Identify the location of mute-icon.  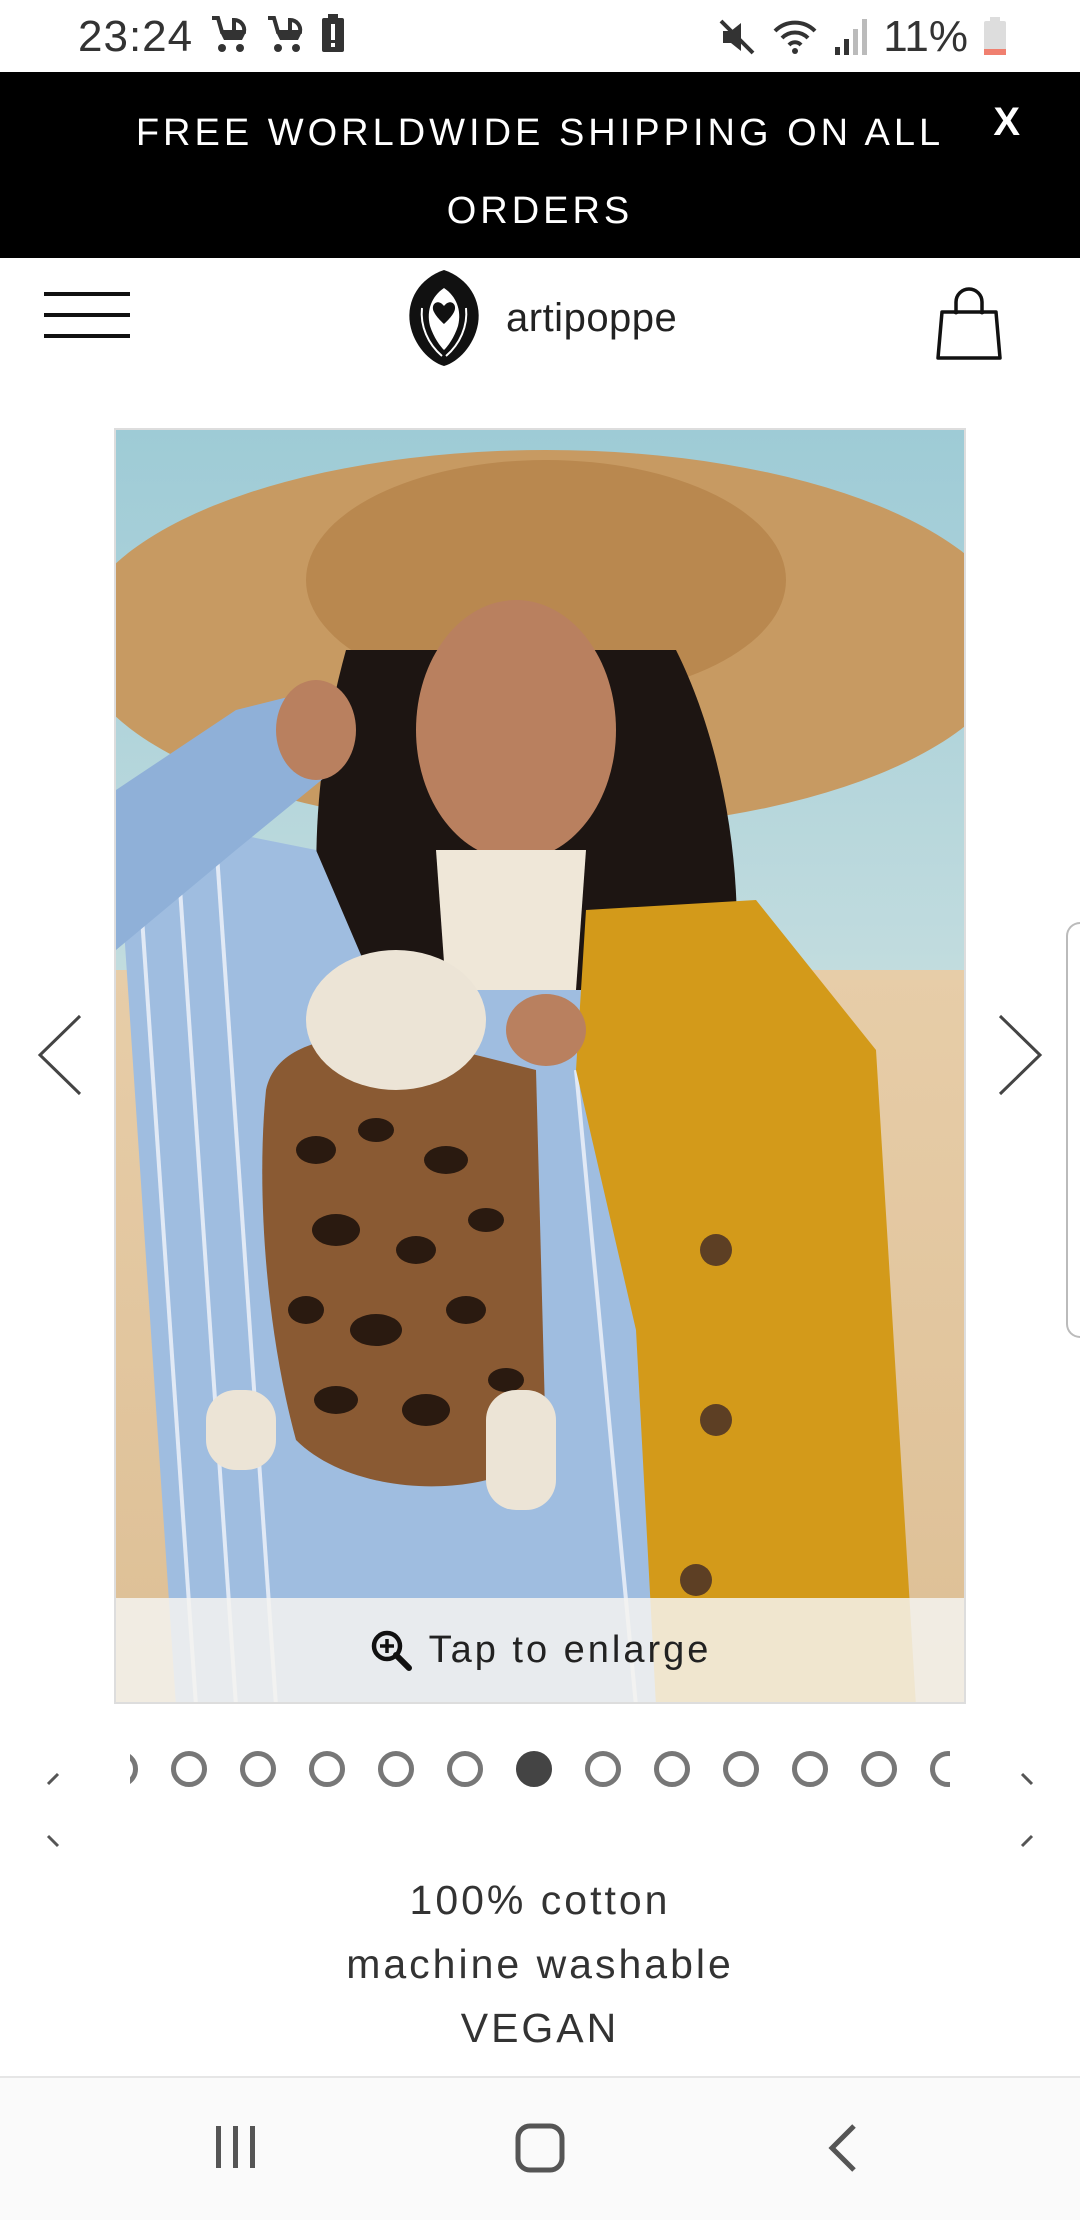
(737, 37).